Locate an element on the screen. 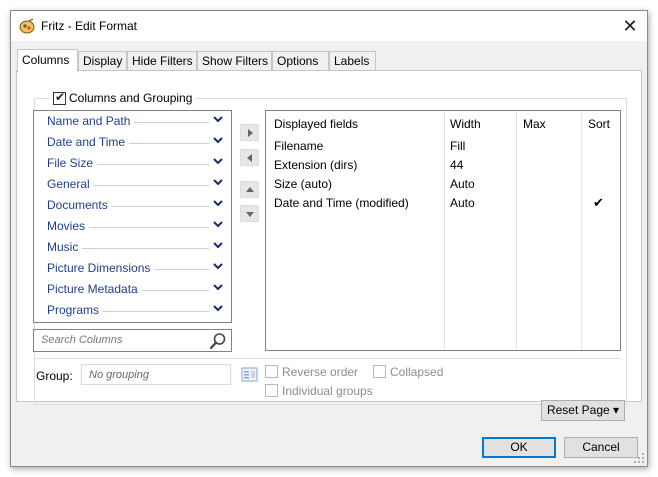  collapsed-label: Collapsed is located at coordinates (417, 372).